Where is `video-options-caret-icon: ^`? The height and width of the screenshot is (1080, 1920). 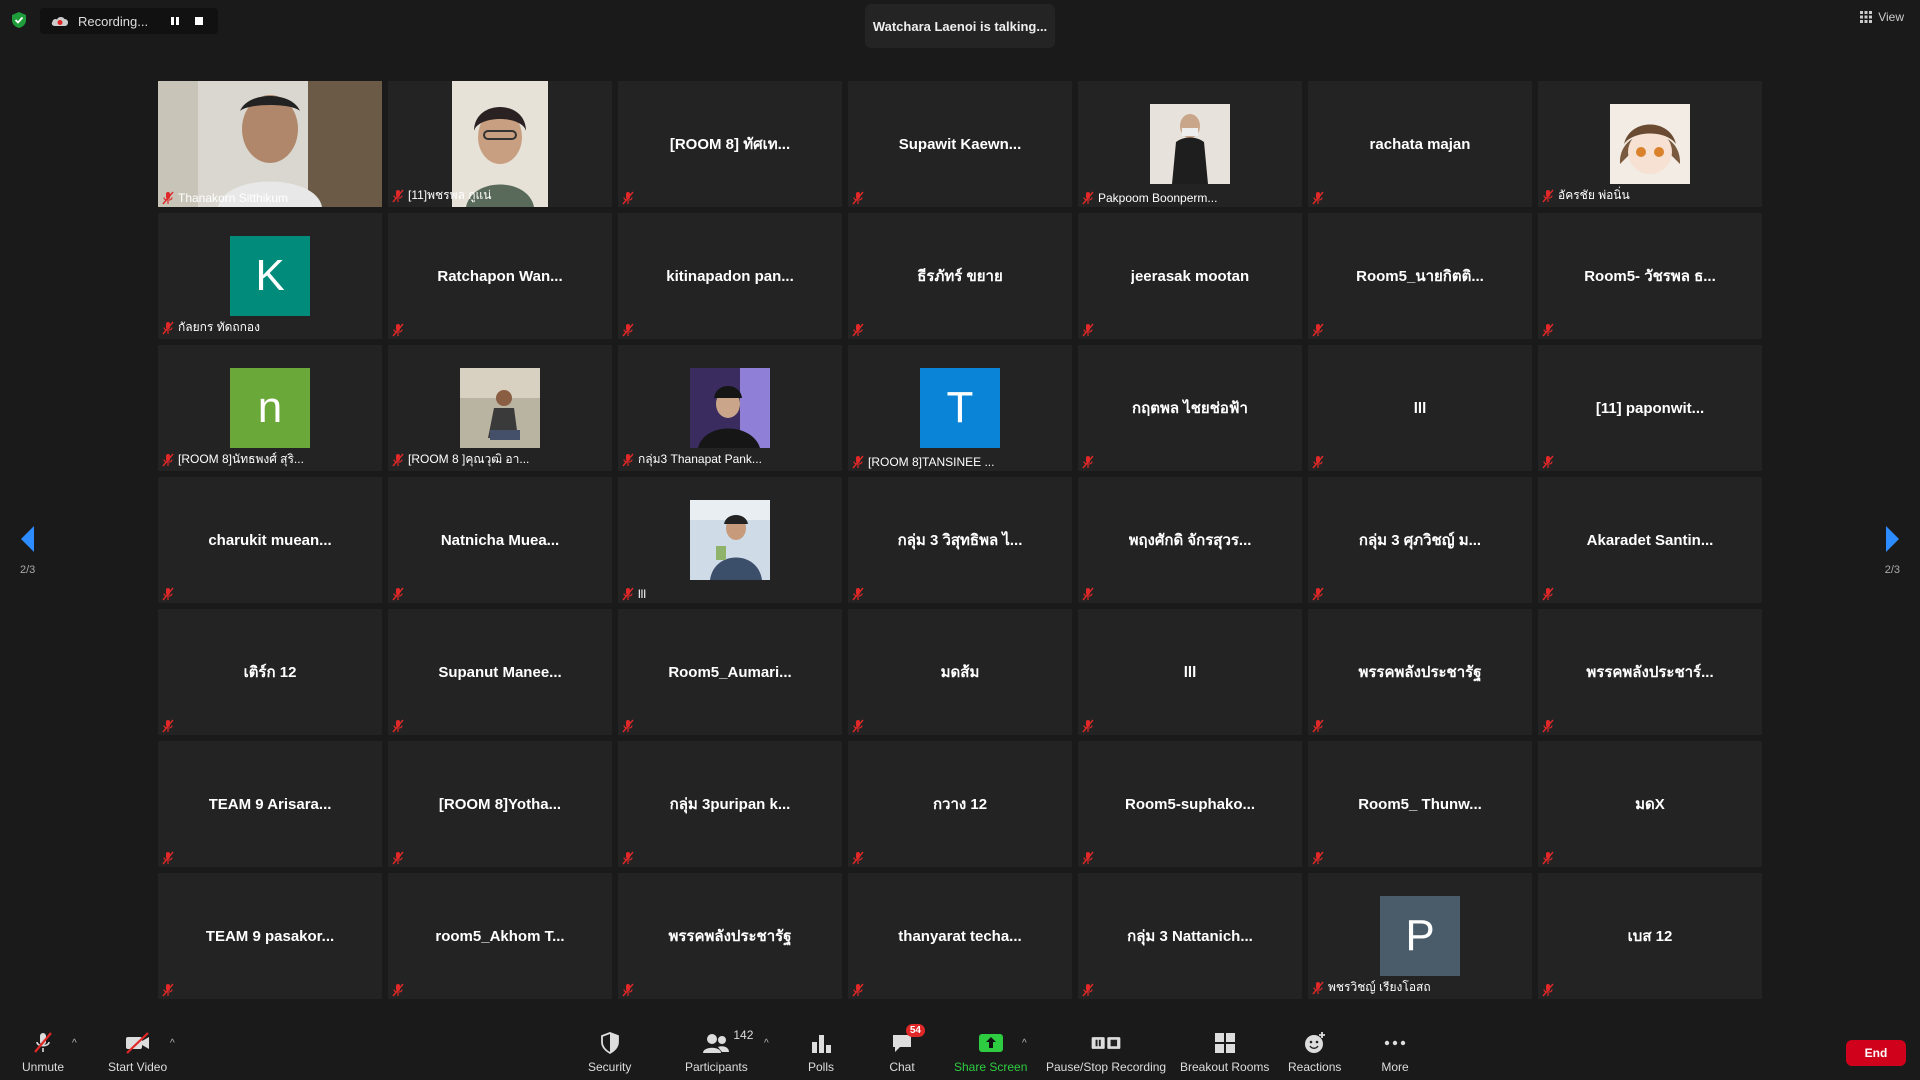 video-options-caret-icon: ^ is located at coordinates (172, 1043).